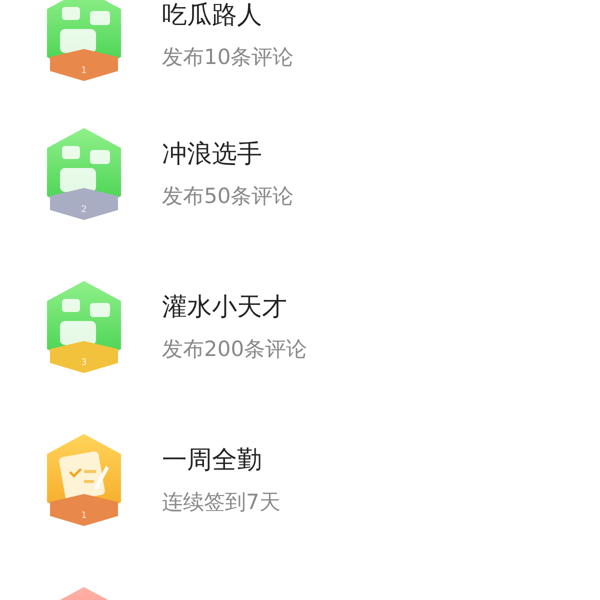  I want to click on achievement-title: 一周全勤, so click(212, 460).